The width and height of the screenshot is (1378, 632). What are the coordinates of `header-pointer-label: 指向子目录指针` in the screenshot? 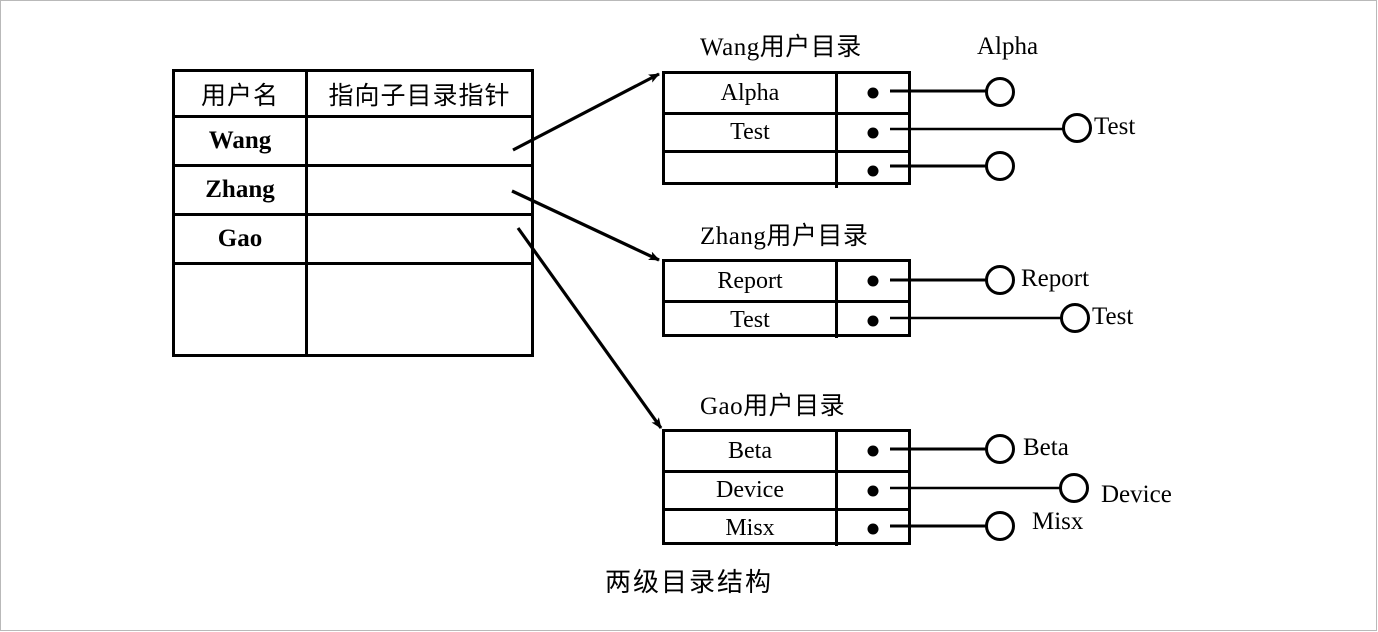 It's located at (419, 96).